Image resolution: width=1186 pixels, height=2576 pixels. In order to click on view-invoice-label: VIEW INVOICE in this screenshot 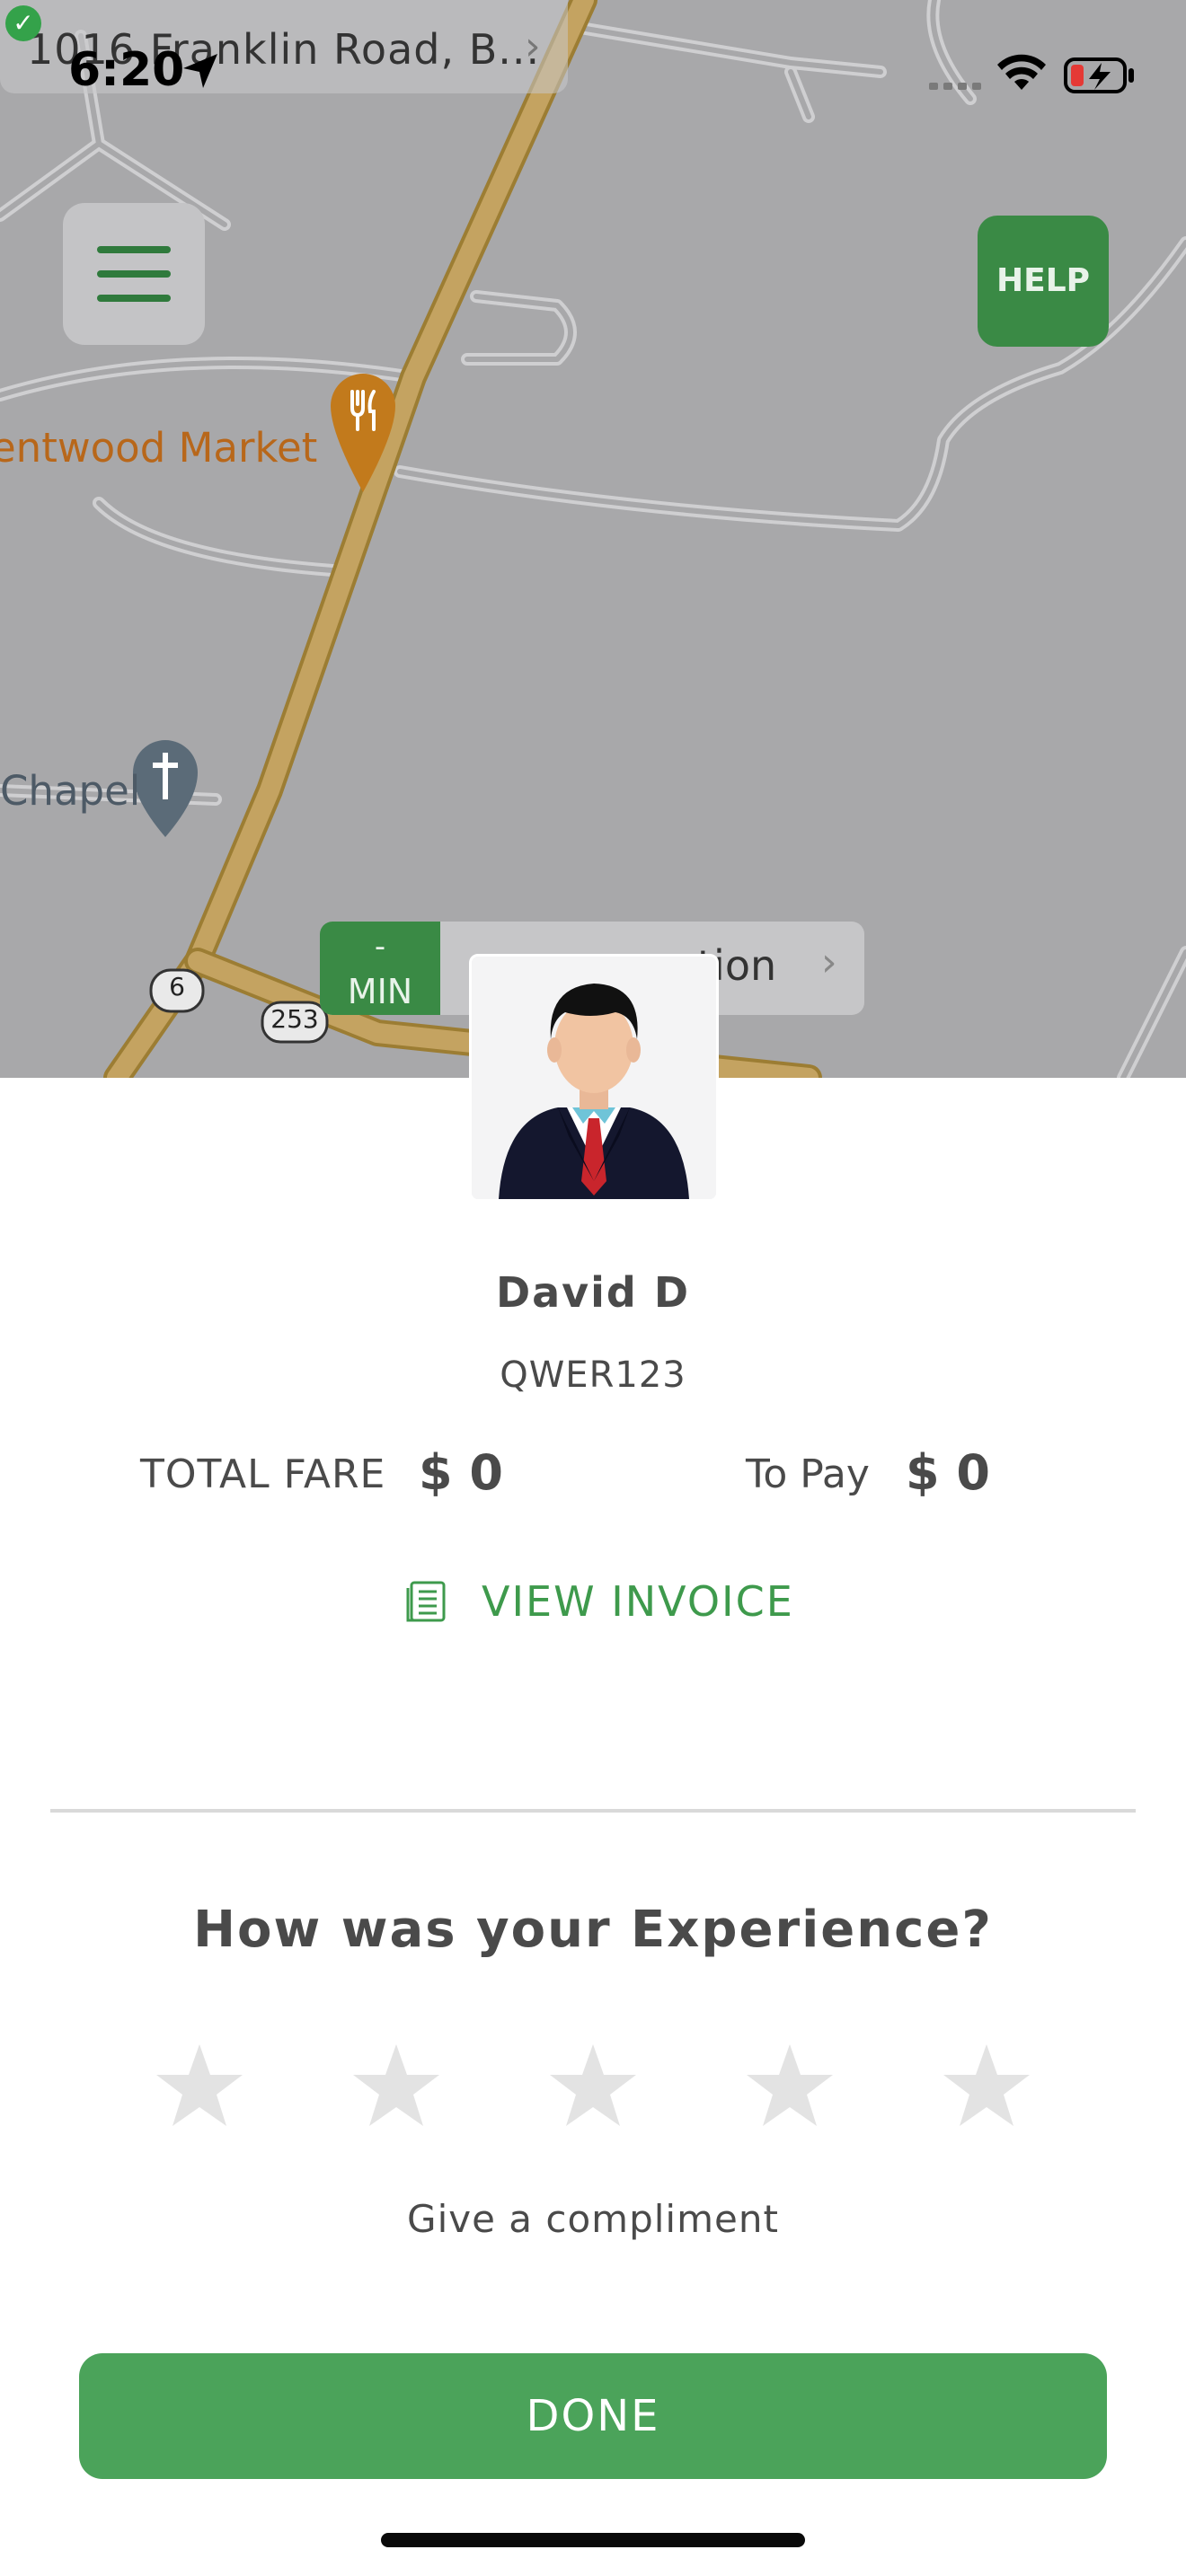, I will do `click(638, 1601)`.